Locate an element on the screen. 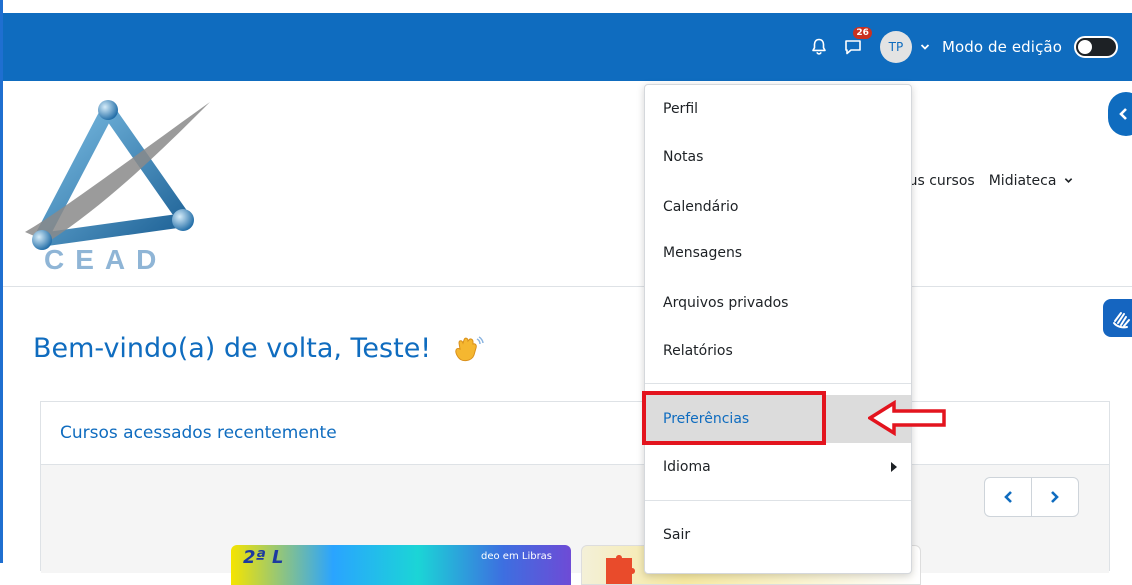  carousel-prev-button is located at coordinates (1008, 497).